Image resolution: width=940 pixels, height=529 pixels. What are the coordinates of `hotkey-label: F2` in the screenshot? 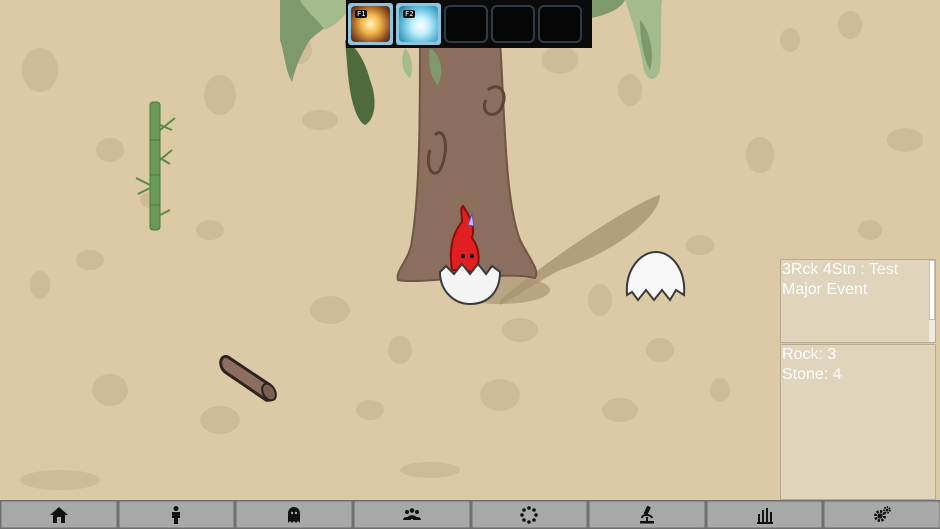 It's located at (409, 14).